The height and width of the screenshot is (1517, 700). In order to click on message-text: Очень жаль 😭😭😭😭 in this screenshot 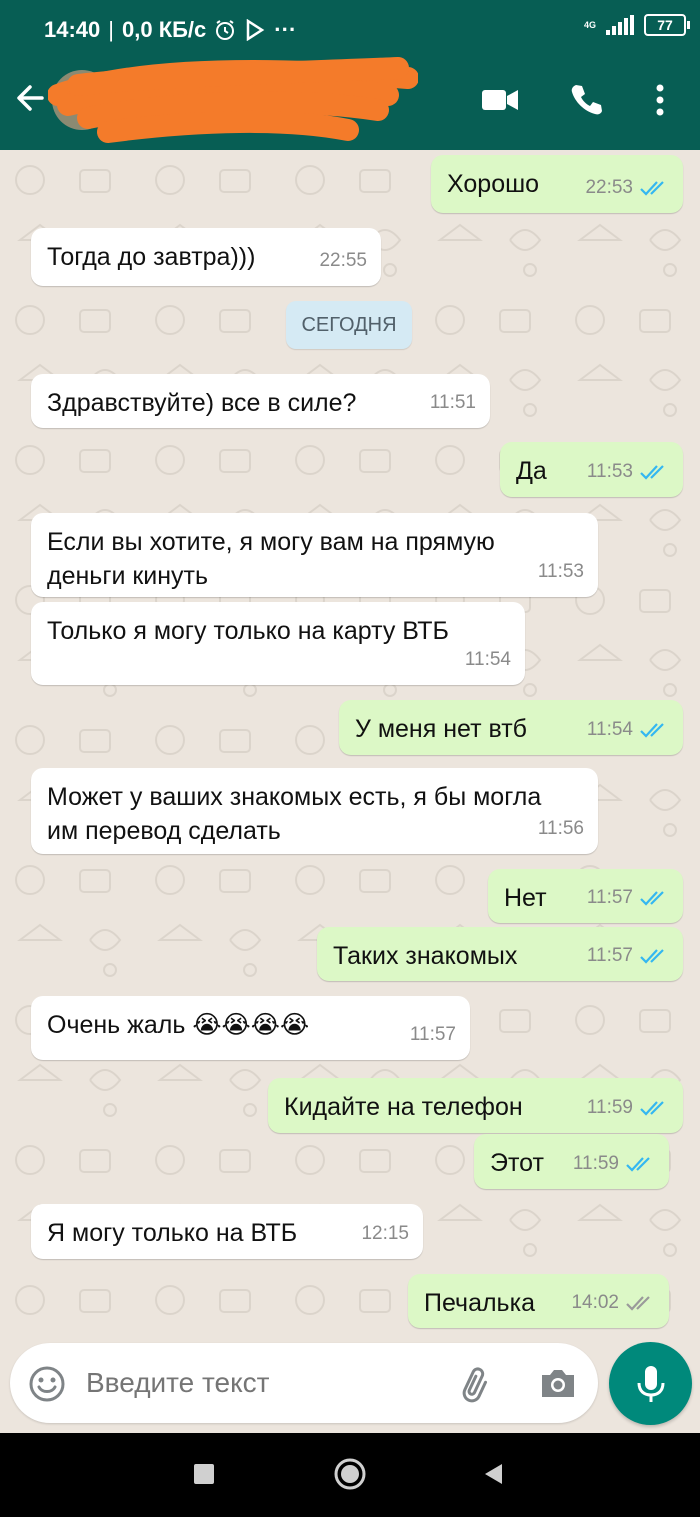, I will do `click(178, 1025)`.